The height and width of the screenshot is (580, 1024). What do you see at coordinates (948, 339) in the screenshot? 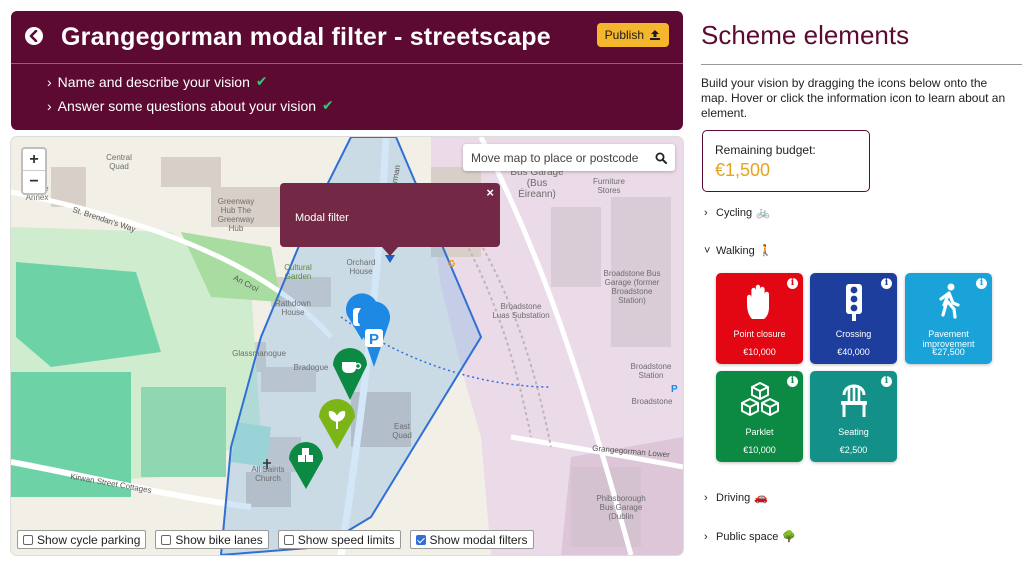
I see `element-name: Pavement improvement` at bounding box center [948, 339].